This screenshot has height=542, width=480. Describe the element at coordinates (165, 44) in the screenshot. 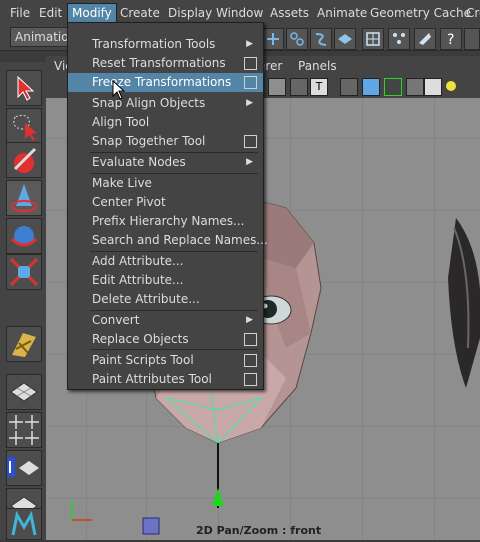

I see `menu-item-transformation-tools: Transformation Tools ▶` at that location.